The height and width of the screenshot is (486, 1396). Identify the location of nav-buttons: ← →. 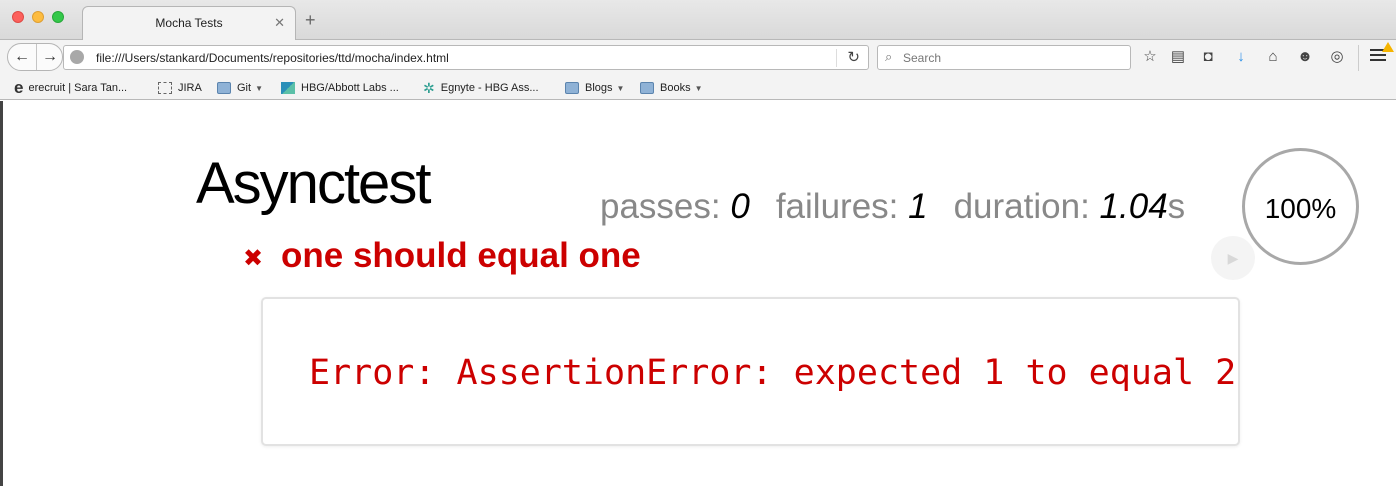
(35, 57).